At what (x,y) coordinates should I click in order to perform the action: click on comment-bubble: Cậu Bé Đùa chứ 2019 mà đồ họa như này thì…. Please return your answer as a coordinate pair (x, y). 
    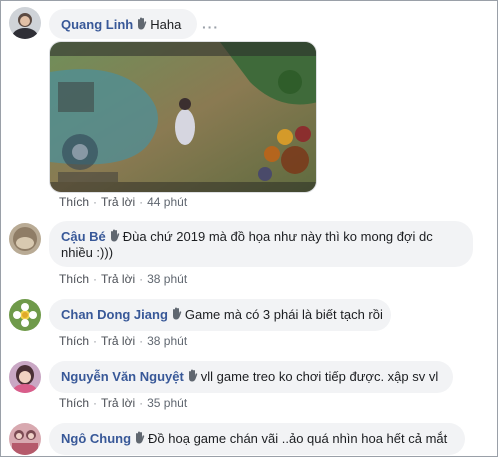
    Looking at the image, I should click on (261, 244).